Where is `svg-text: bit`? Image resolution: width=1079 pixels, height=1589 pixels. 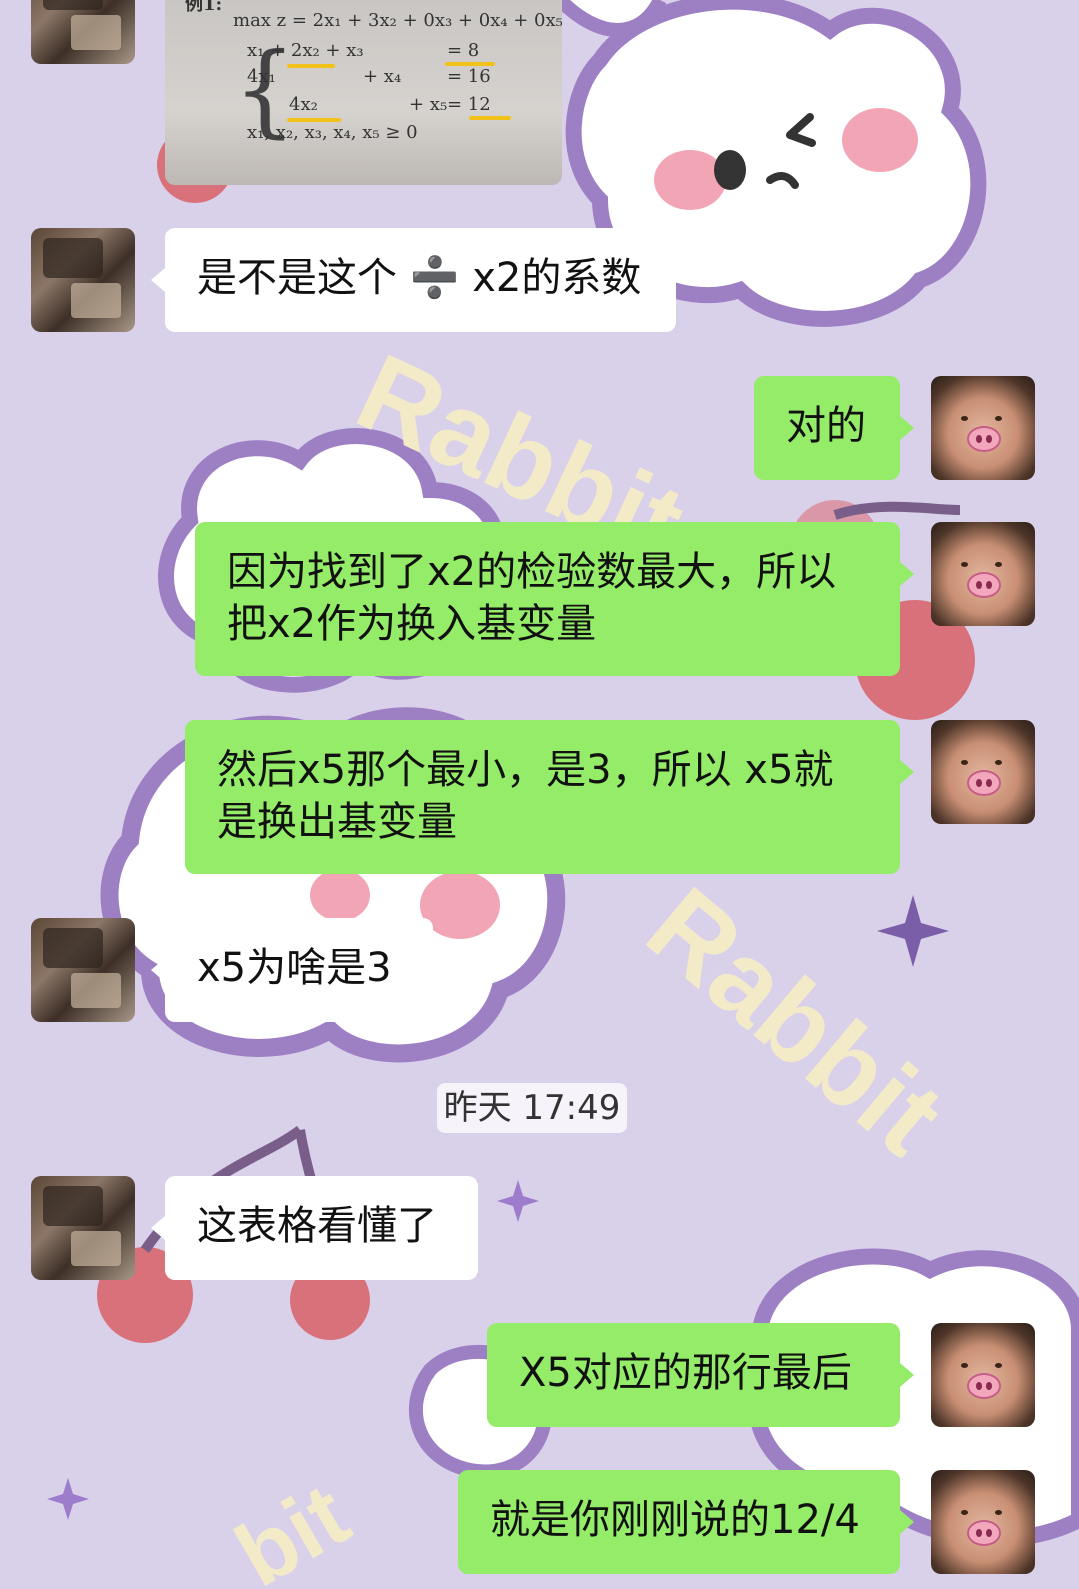 svg-text: bit is located at coordinates (292, 1527).